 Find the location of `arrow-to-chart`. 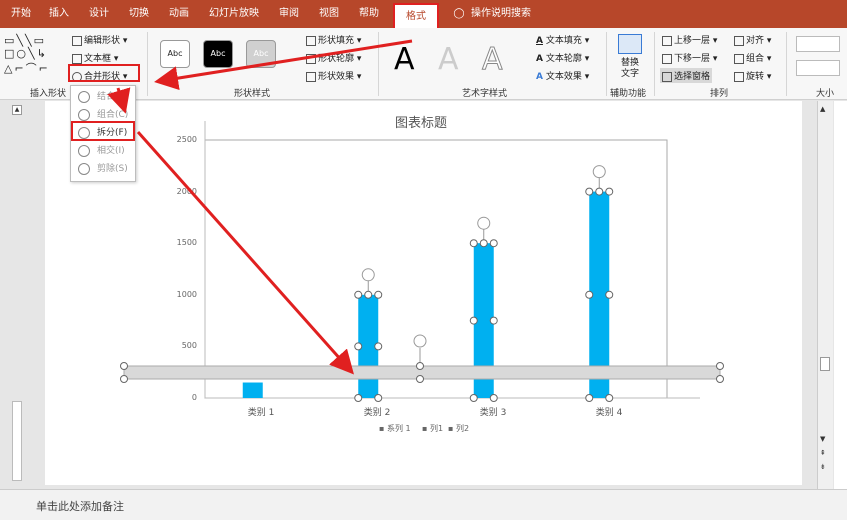

arrow-to-chart is located at coordinates (245, 253).